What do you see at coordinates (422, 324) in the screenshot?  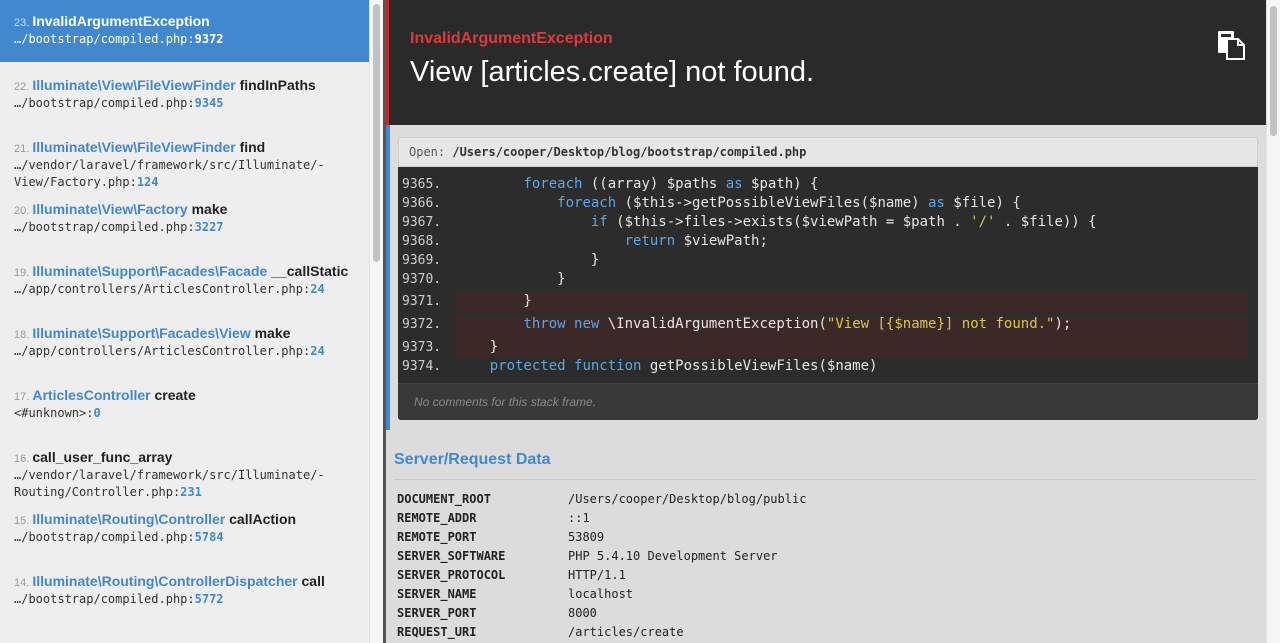 I see `code-line-number: 9372.` at bounding box center [422, 324].